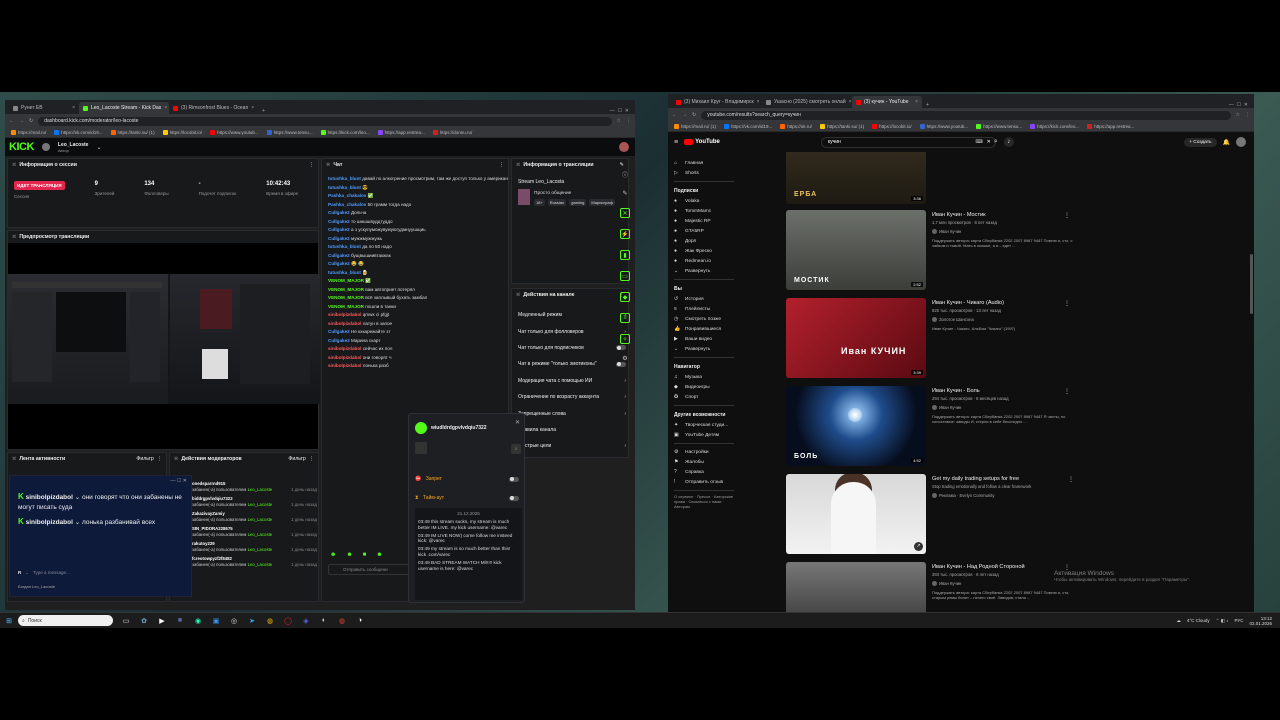 The image size is (1280, 720). I want to click on filter-button: Фильтр, so click(296, 459).